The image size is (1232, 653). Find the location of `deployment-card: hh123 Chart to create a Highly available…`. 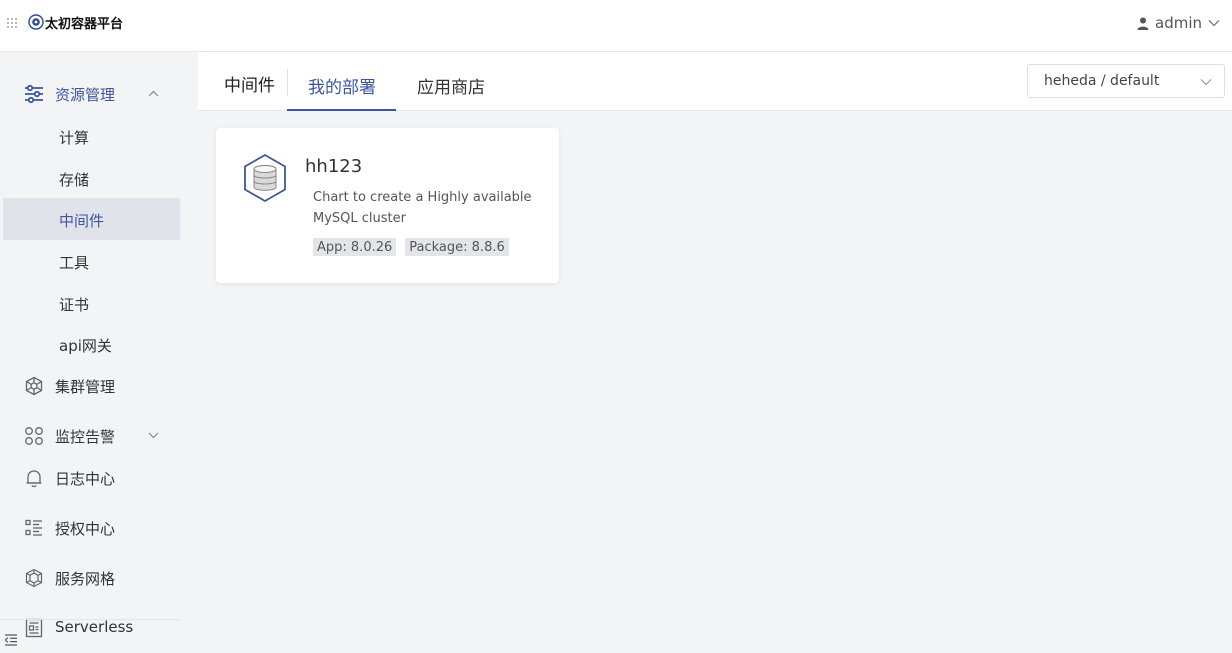

deployment-card: hh123 Chart to create a Highly available… is located at coordinates (387, 205).